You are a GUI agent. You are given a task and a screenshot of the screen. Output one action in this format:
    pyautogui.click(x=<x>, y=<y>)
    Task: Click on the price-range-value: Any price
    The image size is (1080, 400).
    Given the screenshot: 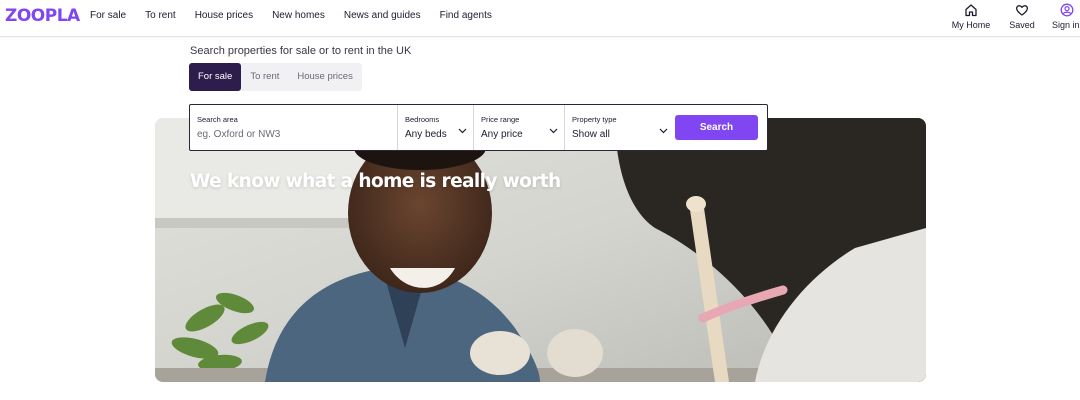 What is the action you would take?
    pyautogui.click(x=502, y=134)
    